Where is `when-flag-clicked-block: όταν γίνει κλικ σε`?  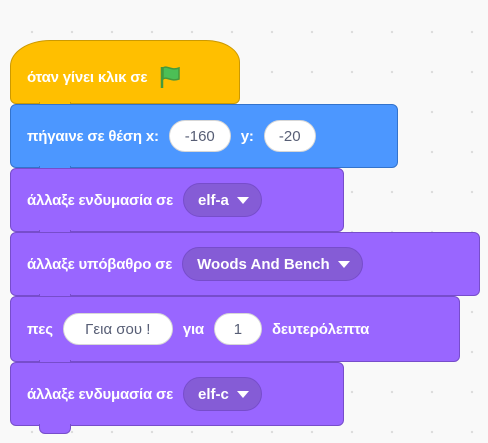
when-flag-clicked-block: όταν γίνει κλικ σε is located at coordinates (125, 76).